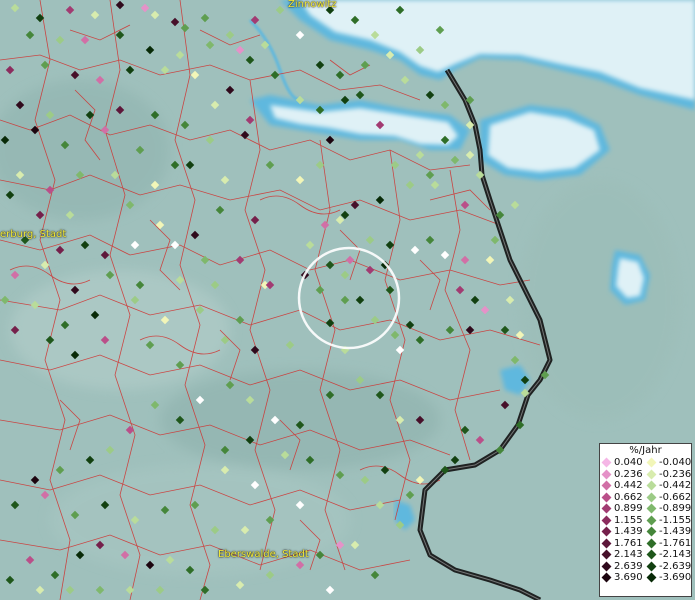 This screenshot has height=600, width=695. I want to click on legend-entry-pos: 1.761, so click(622, 544).